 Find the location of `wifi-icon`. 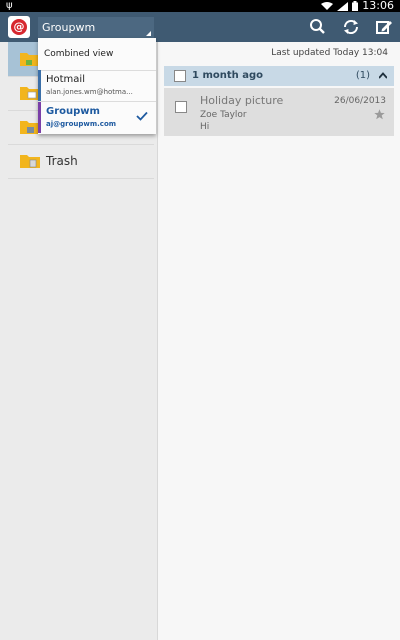

wifi-icon is located at coordinates (327, 5).